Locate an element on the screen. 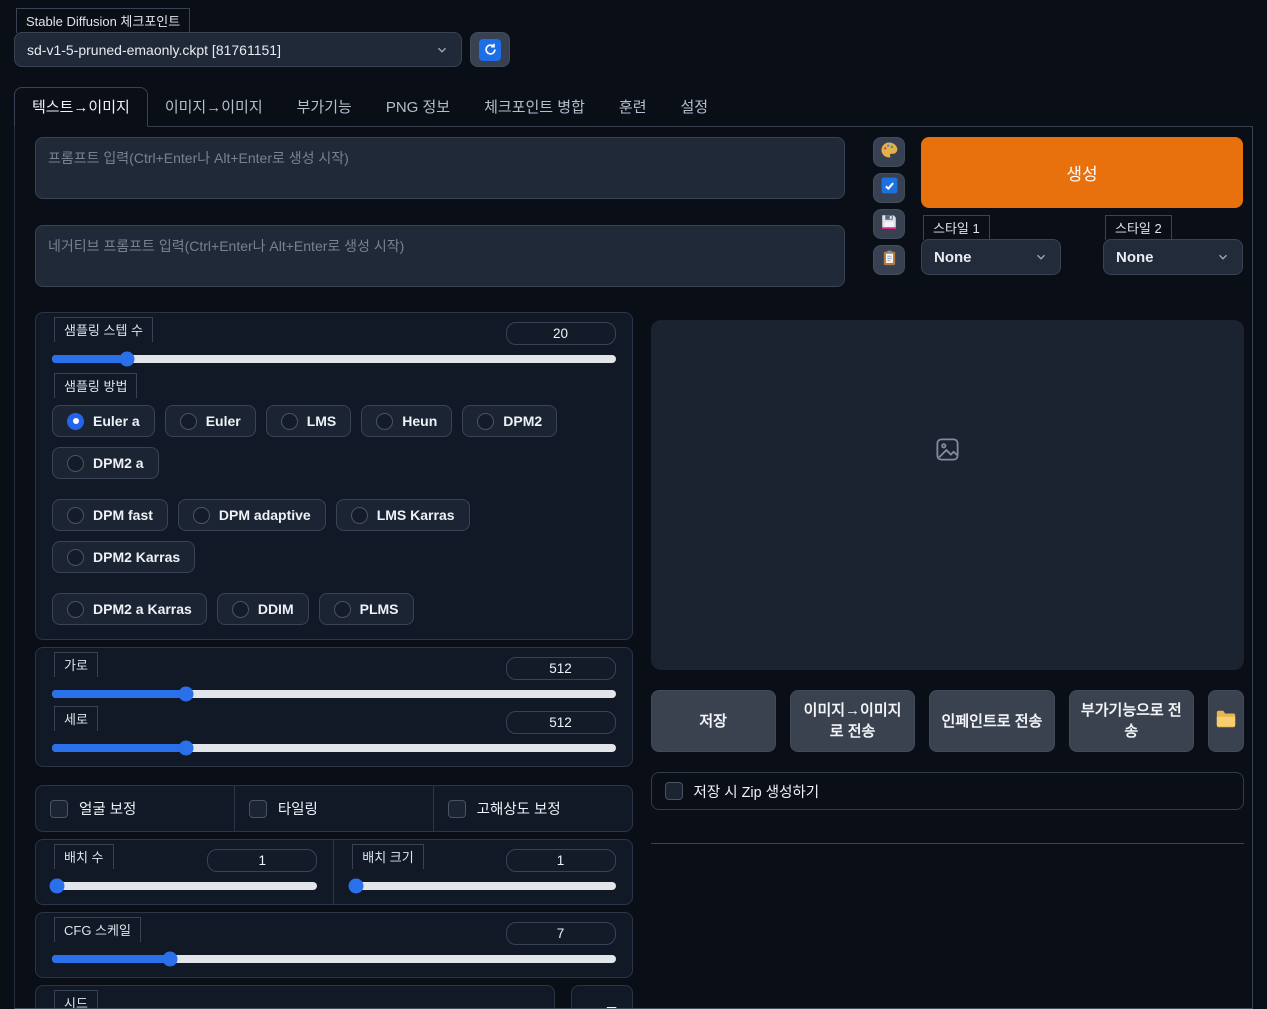 The image size is (1267, 1009). cfg-group: CFG 스케일 7 is located at coordinates (334, 945).